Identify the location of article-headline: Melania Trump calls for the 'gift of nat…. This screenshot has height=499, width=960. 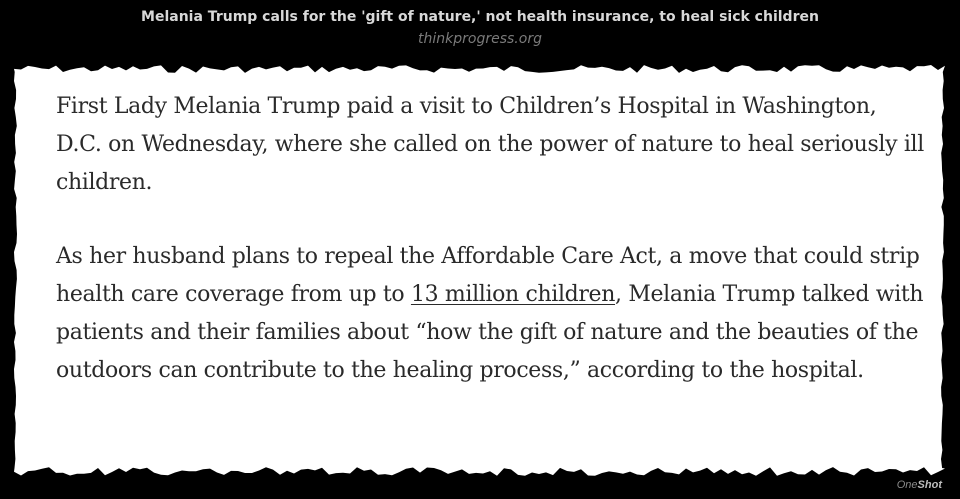
(480, 17).